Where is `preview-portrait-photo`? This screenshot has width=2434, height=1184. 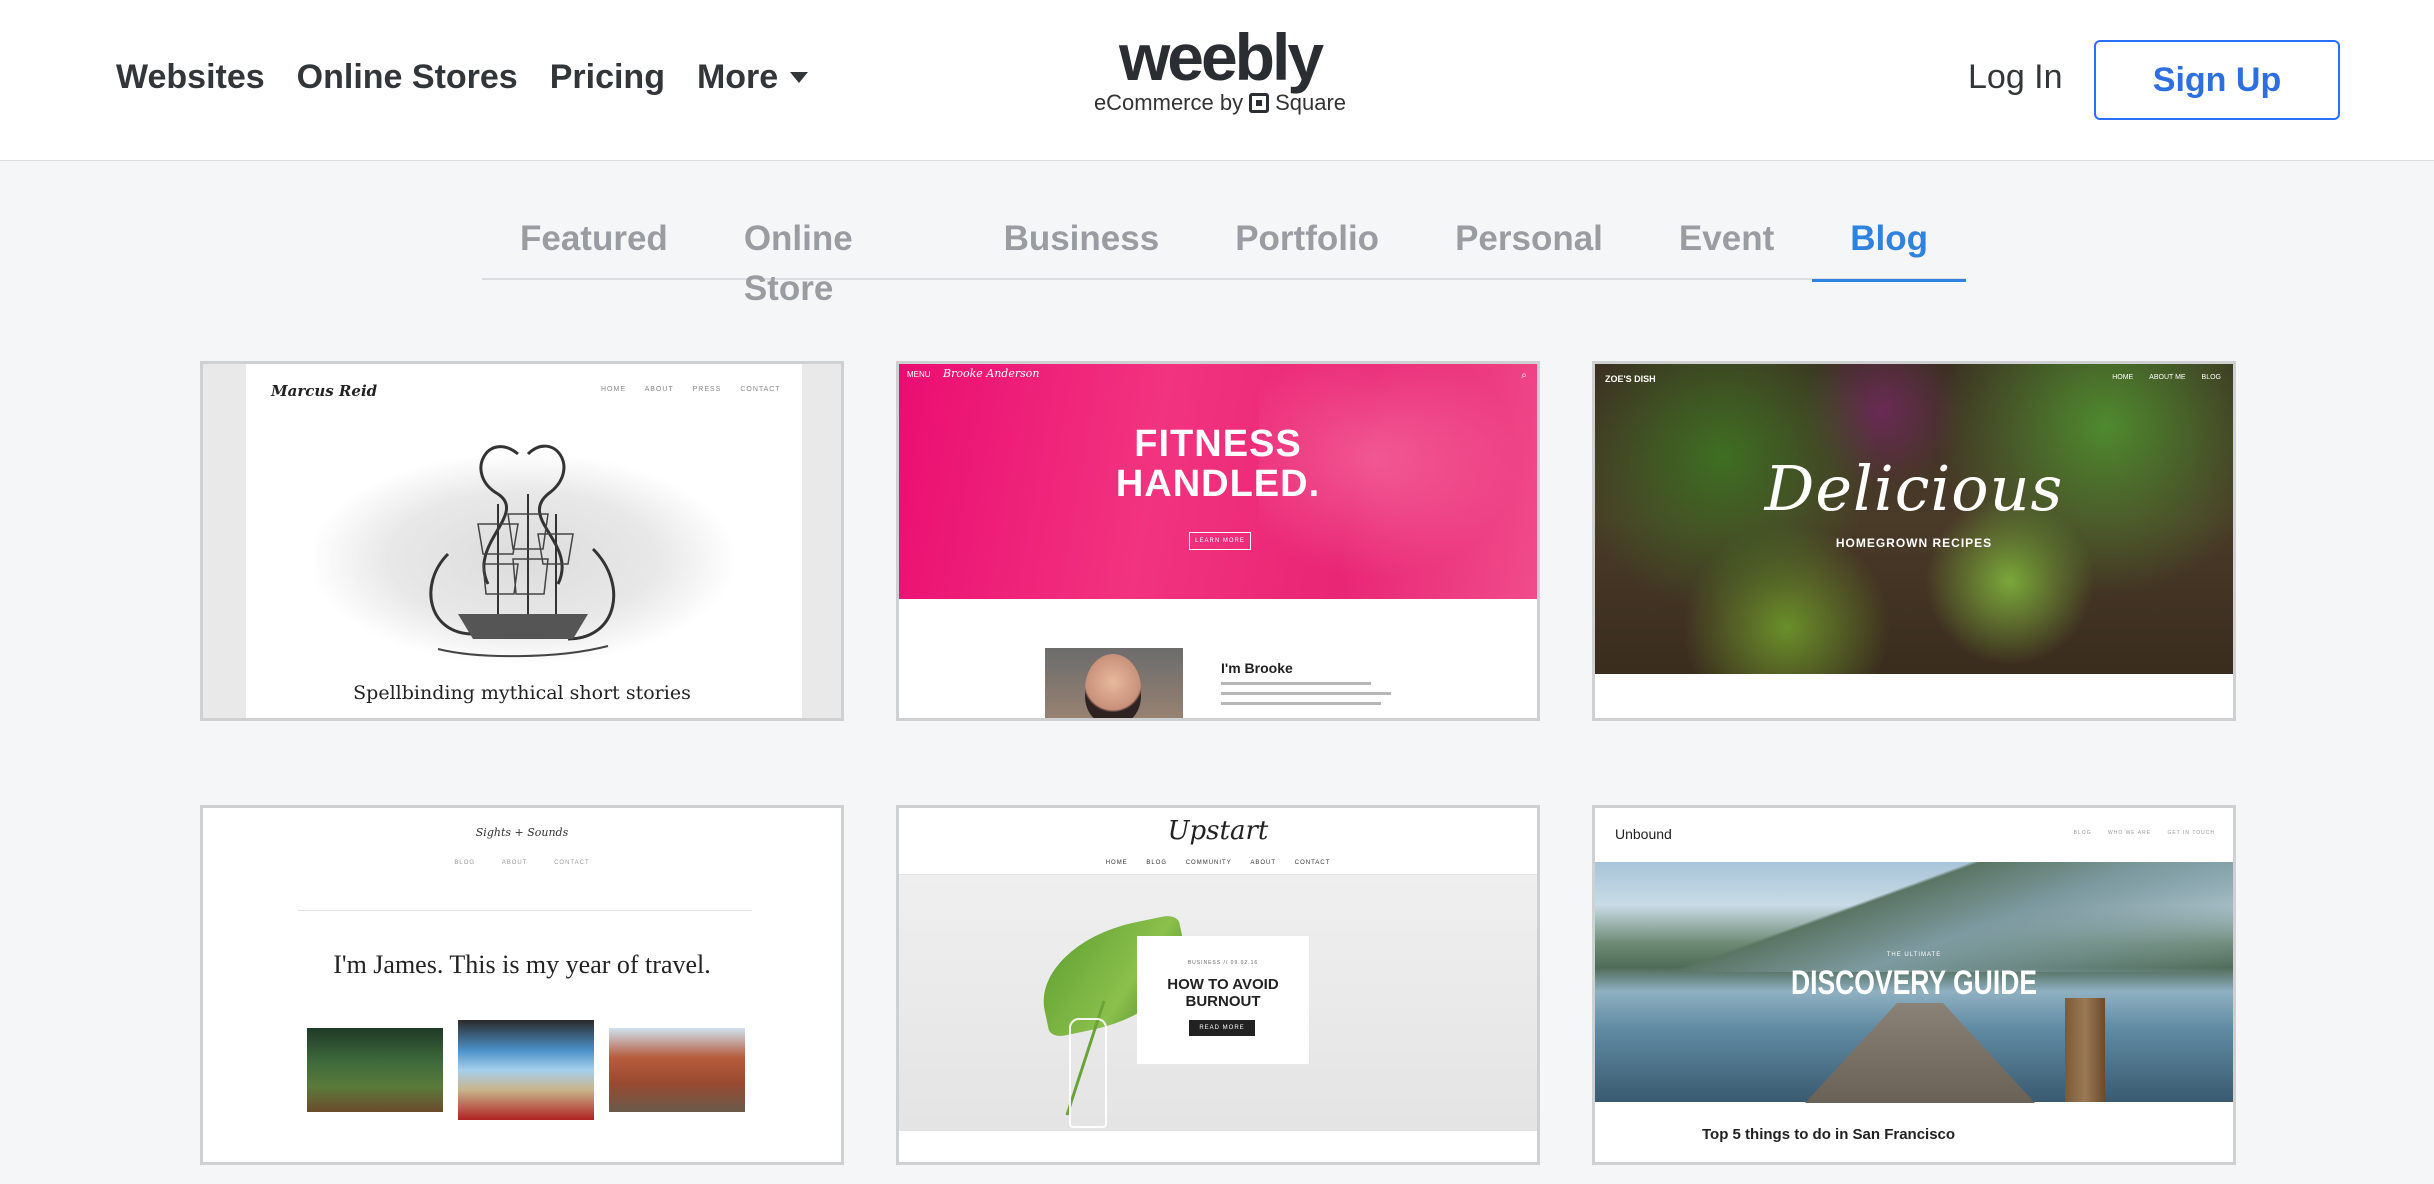 preview-portrait-photo is located at coordinates (1114, 683).